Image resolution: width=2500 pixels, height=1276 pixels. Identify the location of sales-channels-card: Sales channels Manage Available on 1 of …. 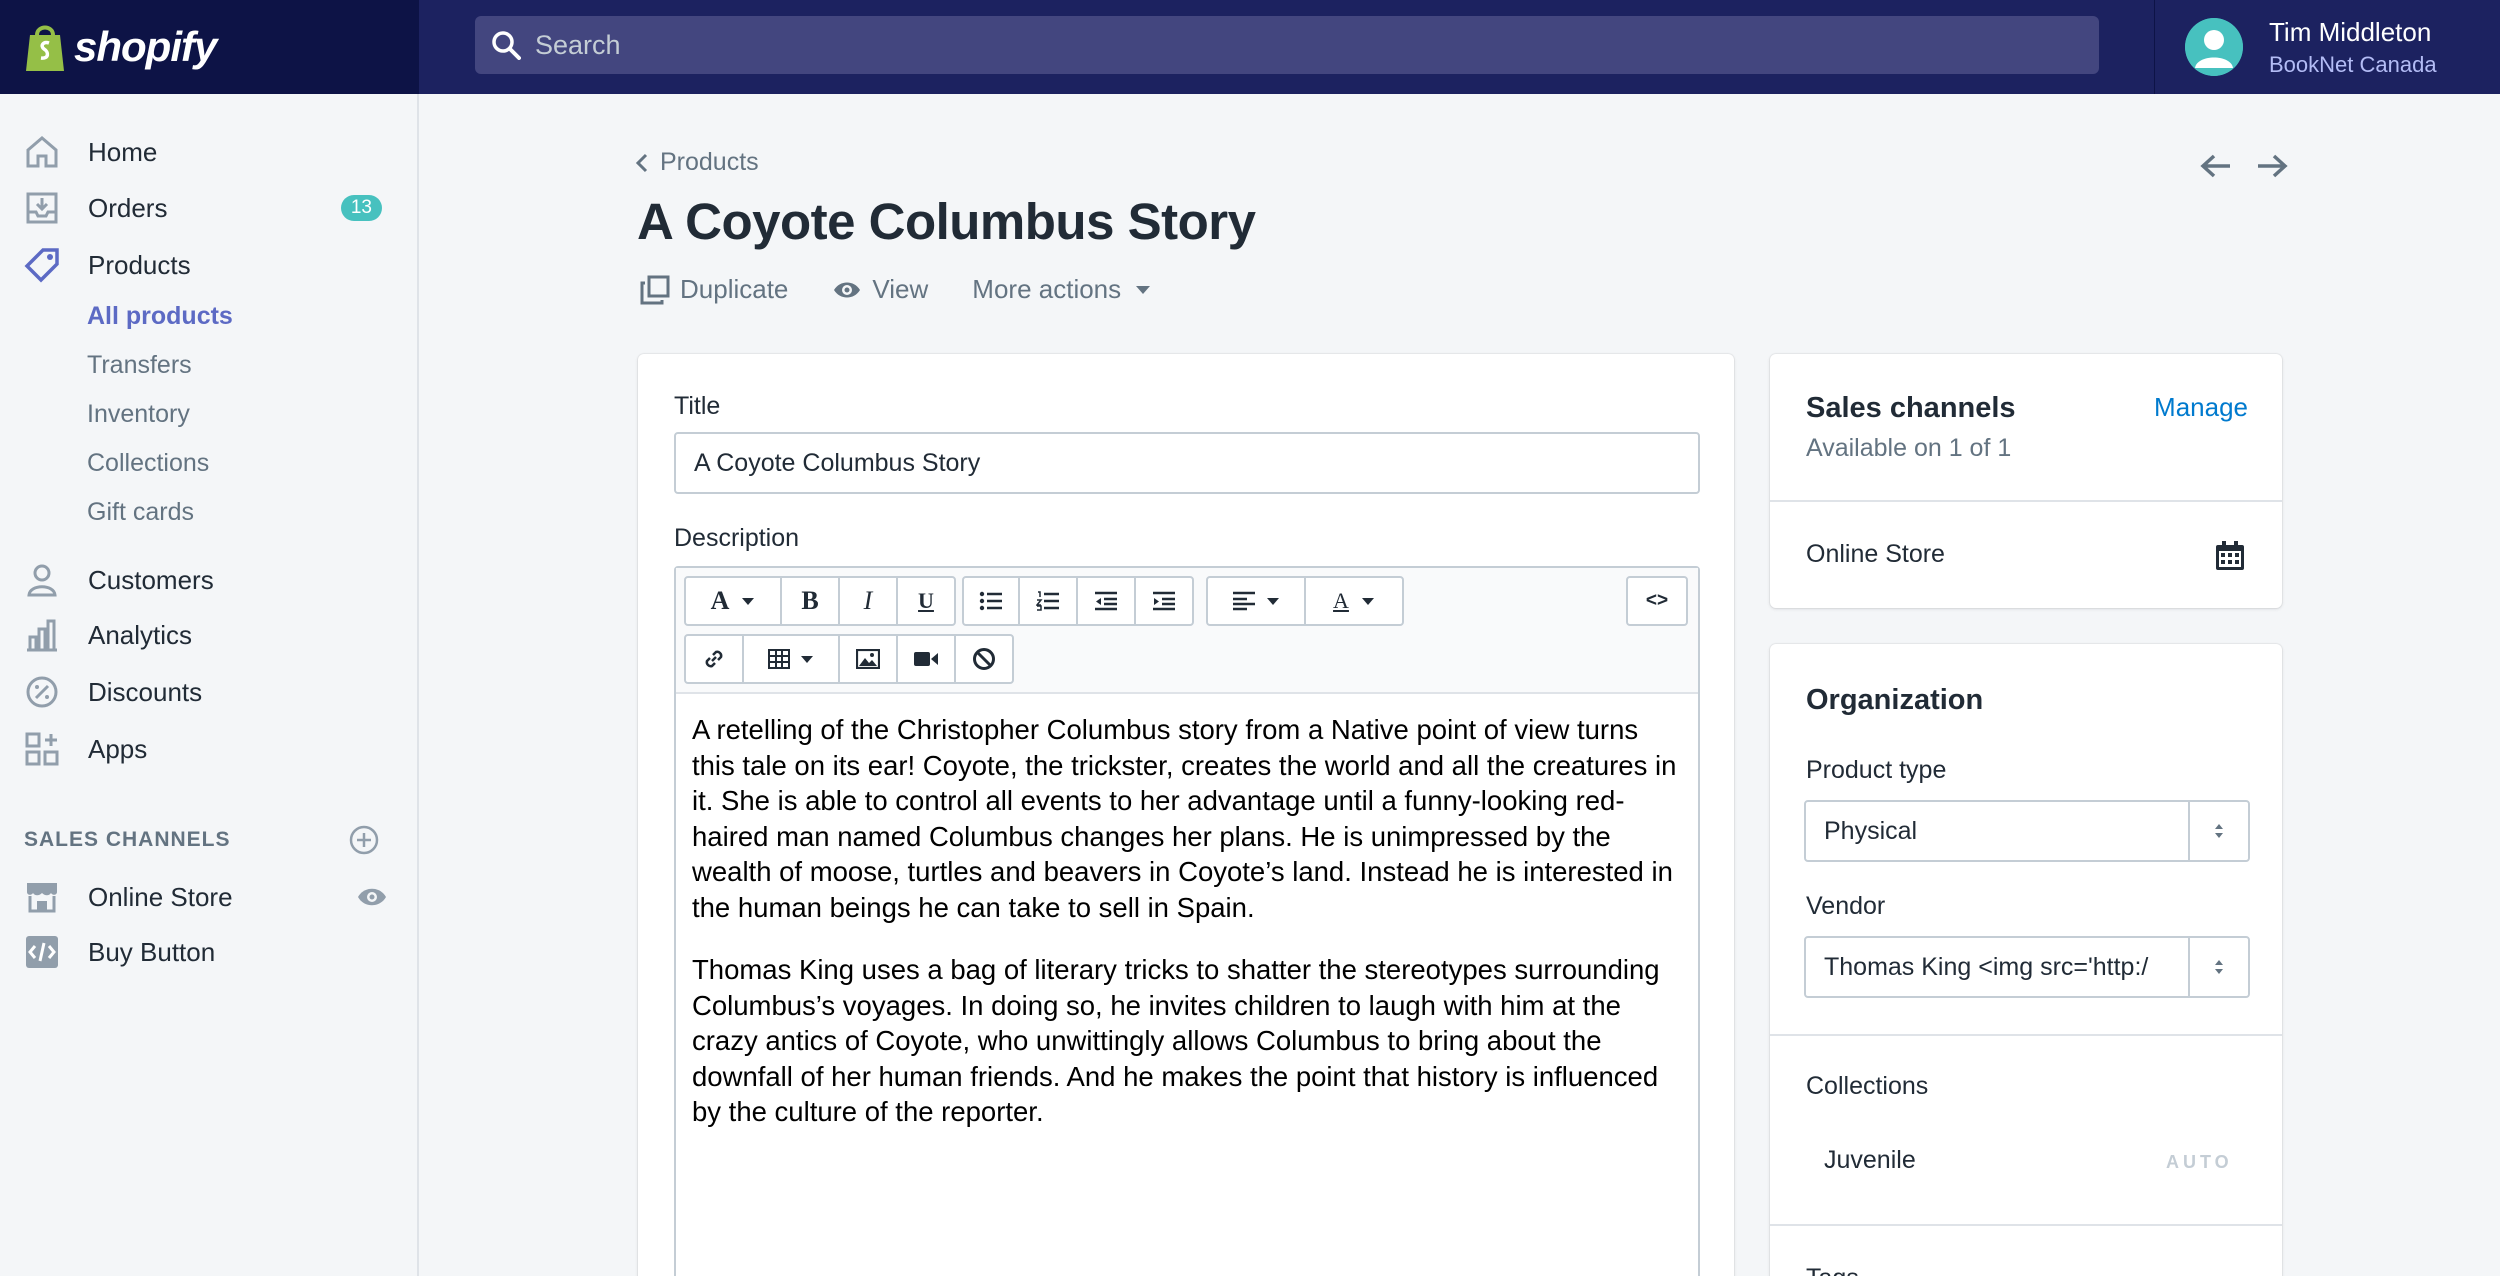
(2026, 481).